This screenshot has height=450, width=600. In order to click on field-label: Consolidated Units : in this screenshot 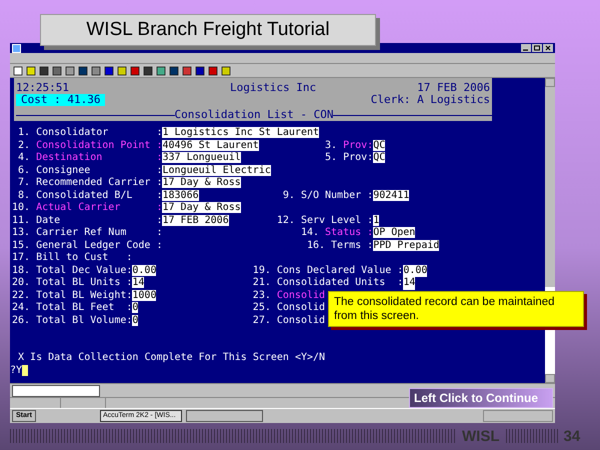, I will do `click(340, 283)`.